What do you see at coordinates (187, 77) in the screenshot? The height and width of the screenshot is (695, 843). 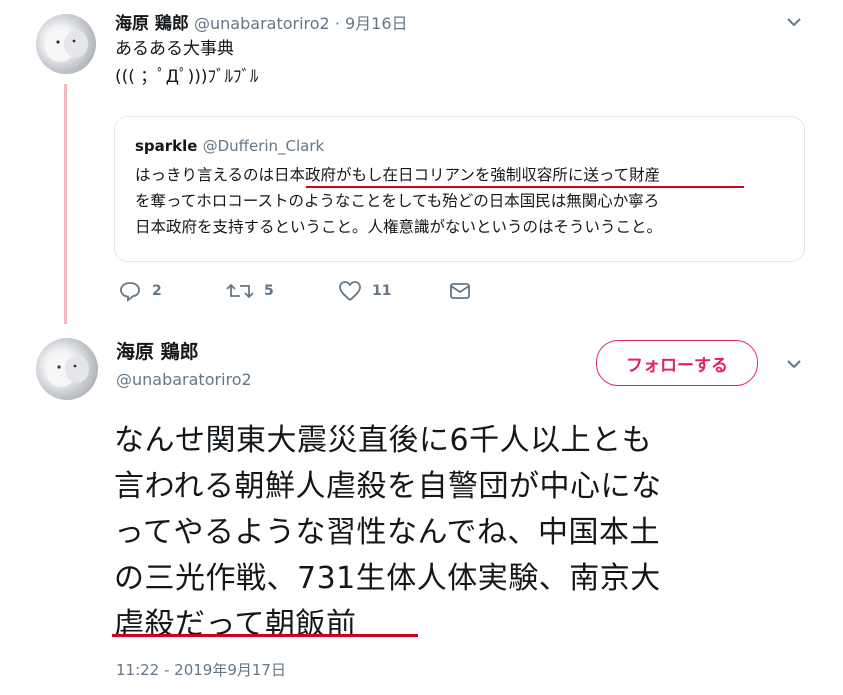 I see `tweet-text-line-2: ((( ；ﾟДﾟ)))ﾌﾞﾙﾌﾞﾙ` at bounding box center [187, 77].